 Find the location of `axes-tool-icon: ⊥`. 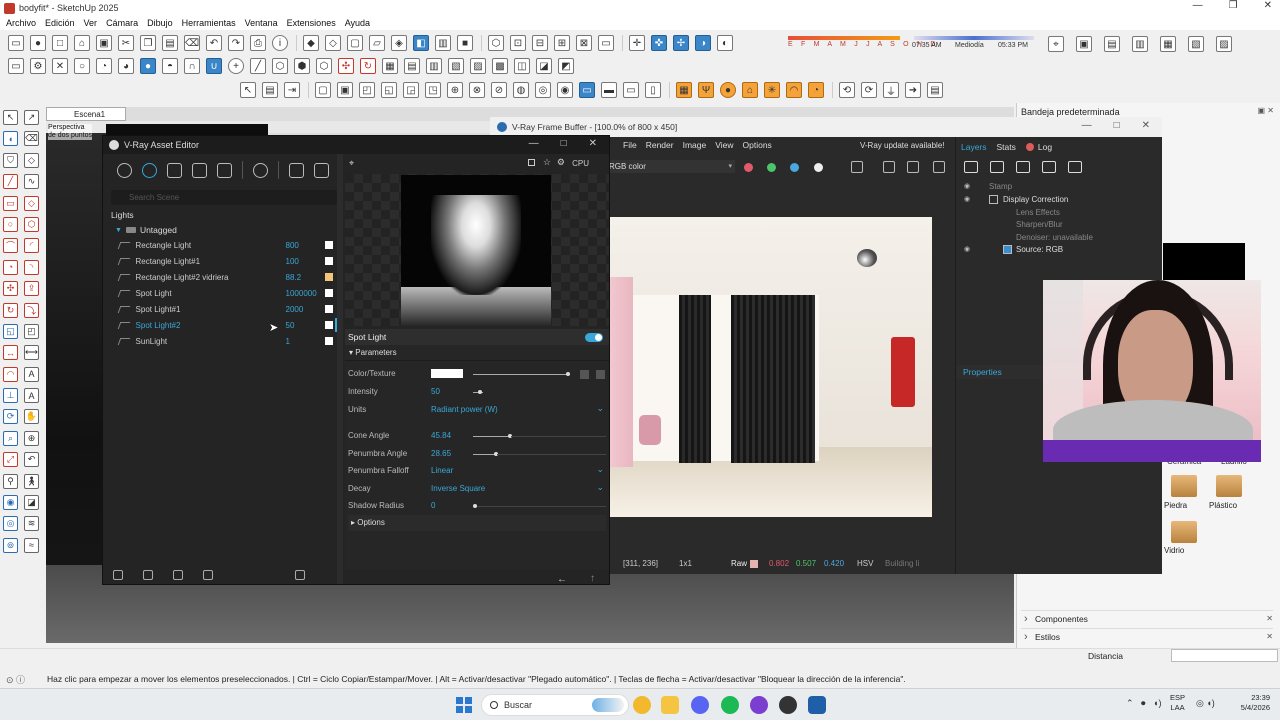

axes-tool-icon: ⊥ is located at coordinates (10, 396).